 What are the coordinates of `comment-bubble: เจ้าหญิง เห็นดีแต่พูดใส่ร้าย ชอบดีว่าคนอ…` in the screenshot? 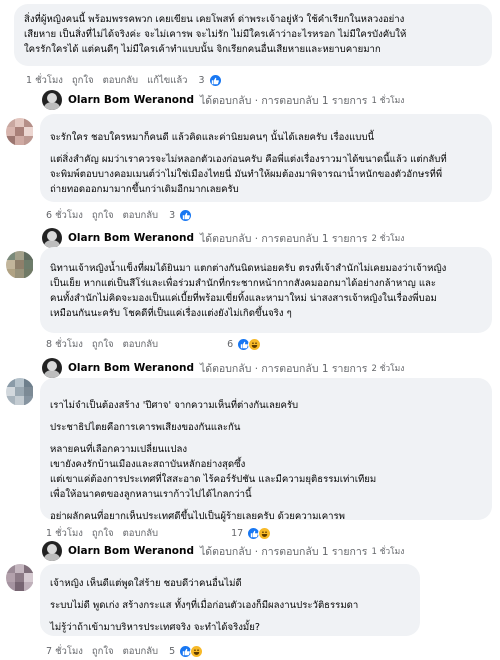 It's located at (230, 600).